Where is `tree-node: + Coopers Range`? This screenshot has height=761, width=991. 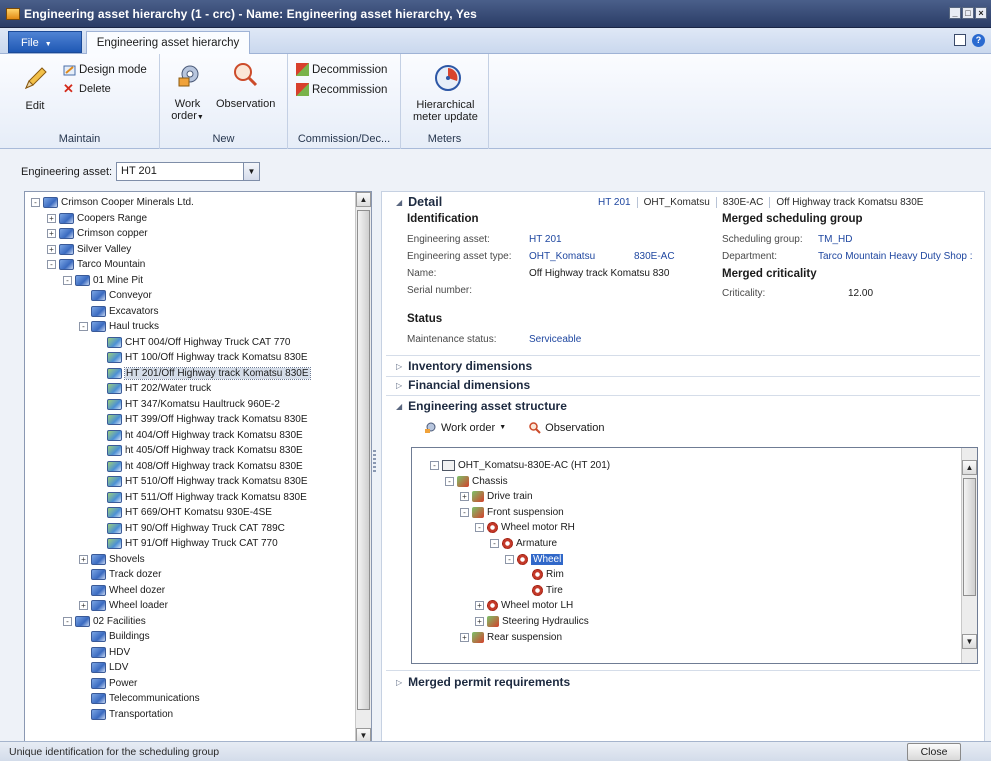 tree-node: + Coopers Range is located at coordinates (97, 218).